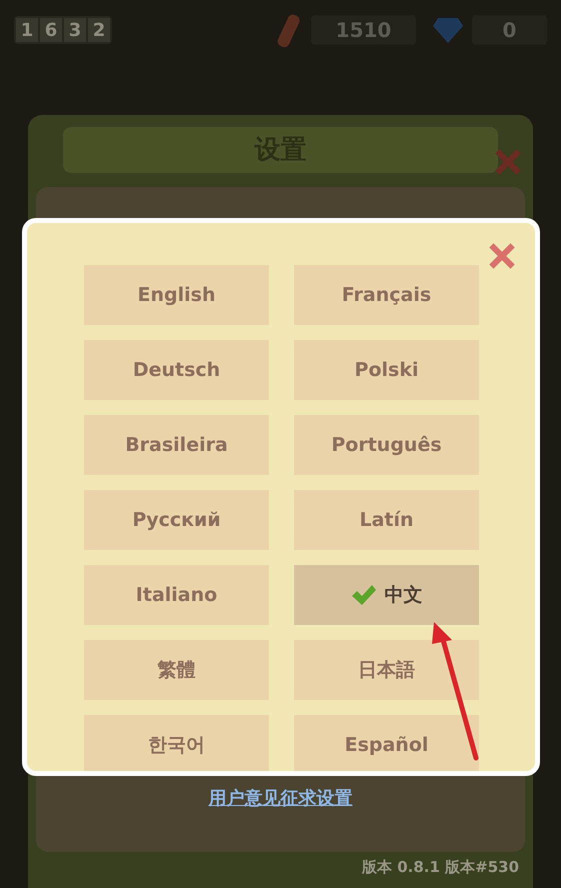 The image size is (561, 888). I want to click on language-option: Polski, so click(386, 370).